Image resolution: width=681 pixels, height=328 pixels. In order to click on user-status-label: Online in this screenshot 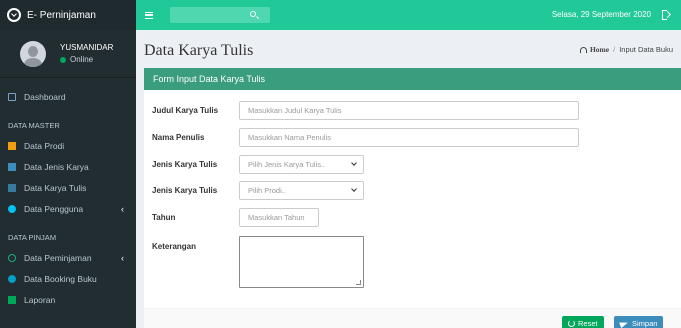, I will do `click(82, 59)`.